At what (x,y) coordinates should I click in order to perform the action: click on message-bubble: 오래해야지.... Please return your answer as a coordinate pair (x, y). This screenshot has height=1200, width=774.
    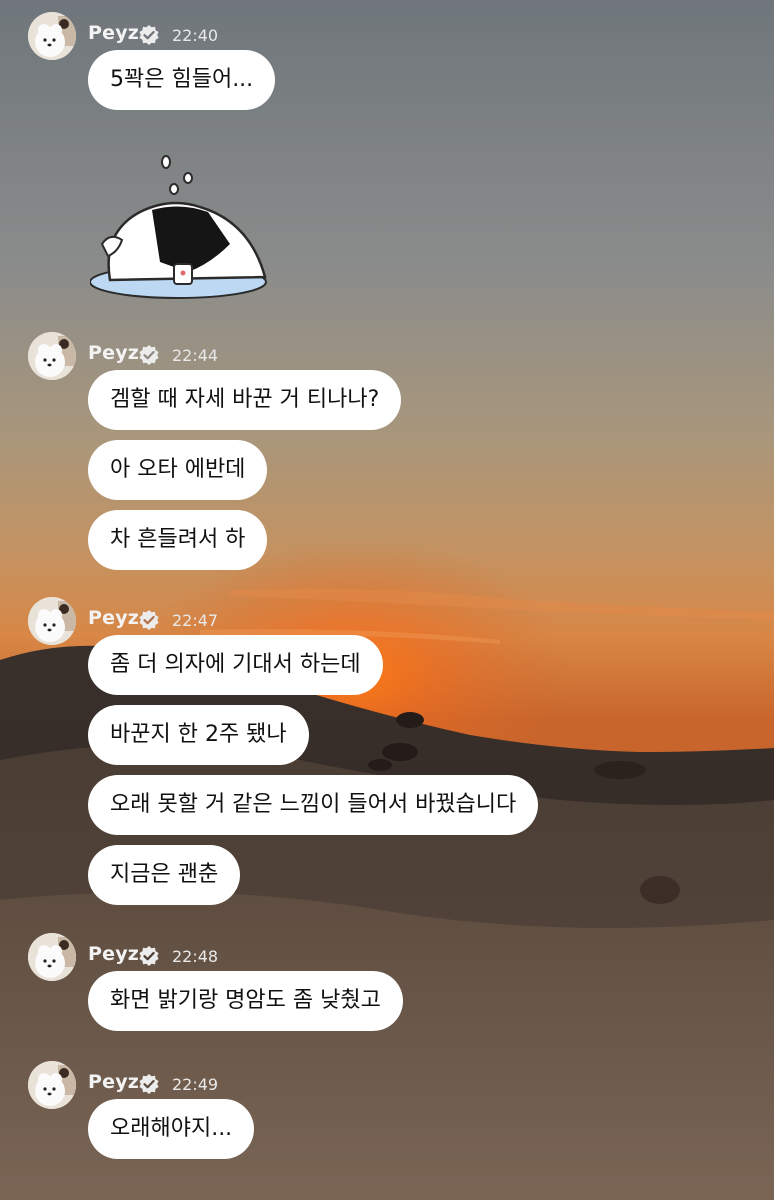
    Looking at the image, I should click on (171, 1129).